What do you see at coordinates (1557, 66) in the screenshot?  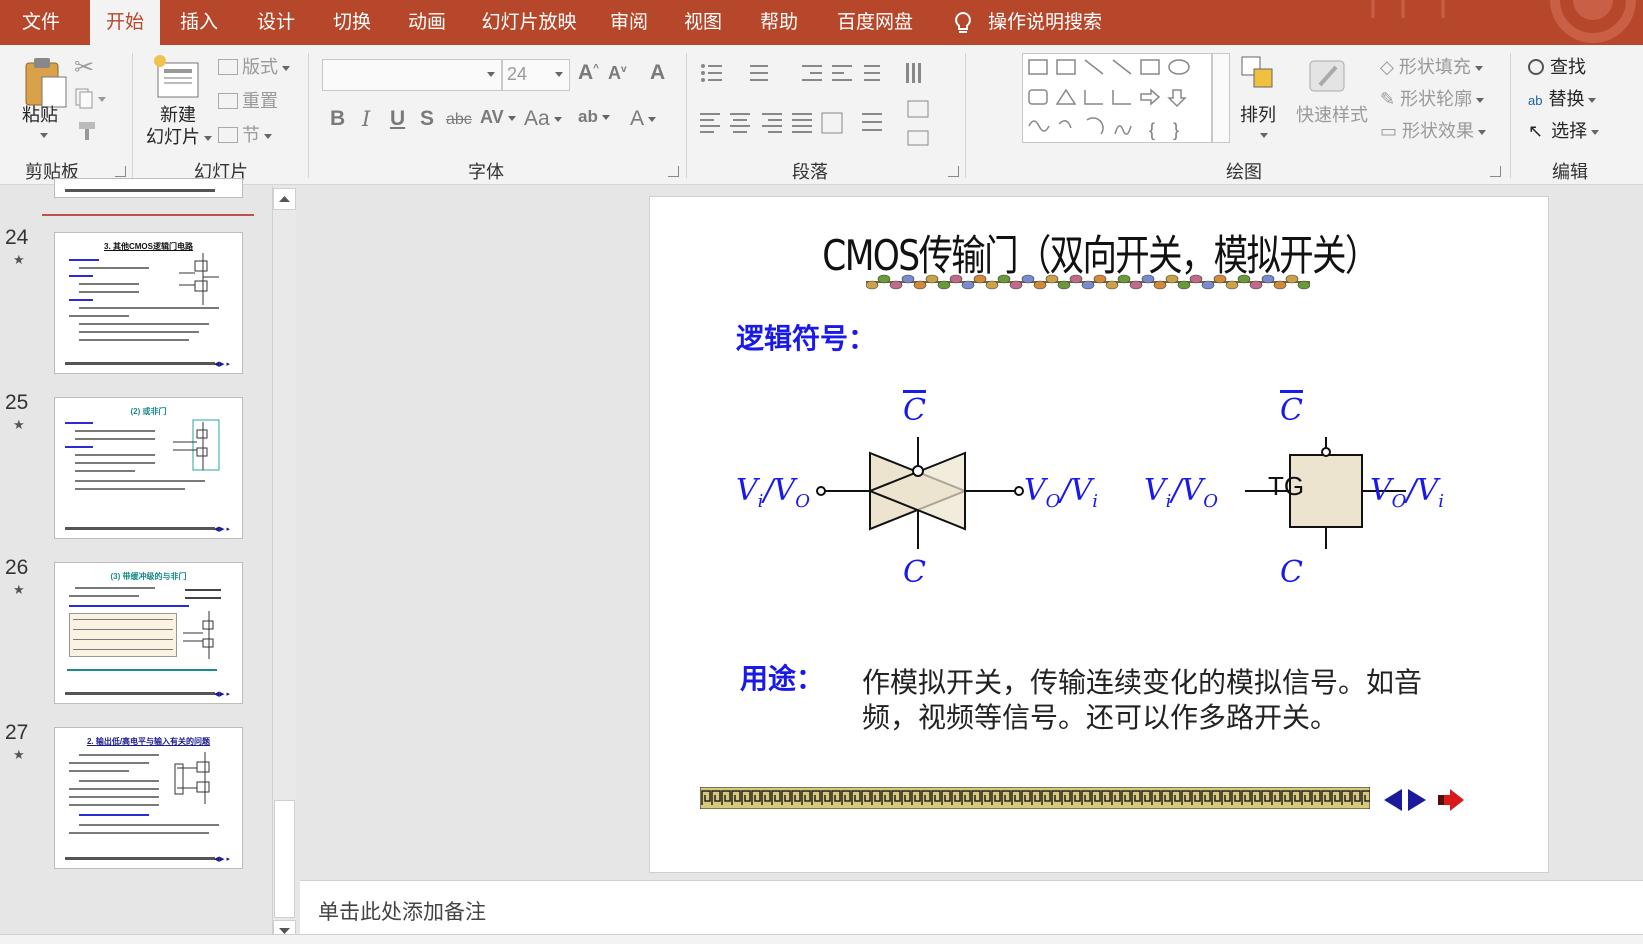 I see `find-button: 查找` at bounding box center [1557, 66].